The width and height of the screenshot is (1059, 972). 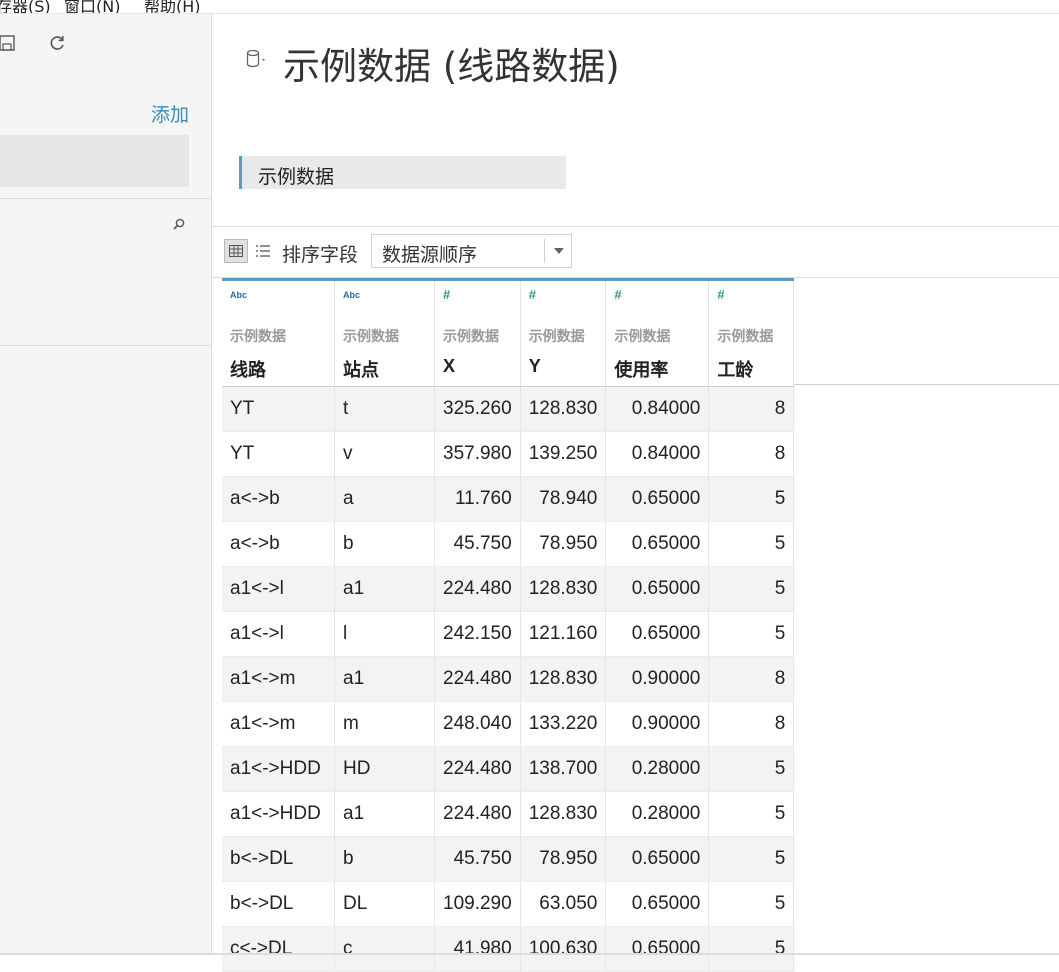 I want to click on column-header: Abc 示例数据 线路, so click(x=278, y=332).